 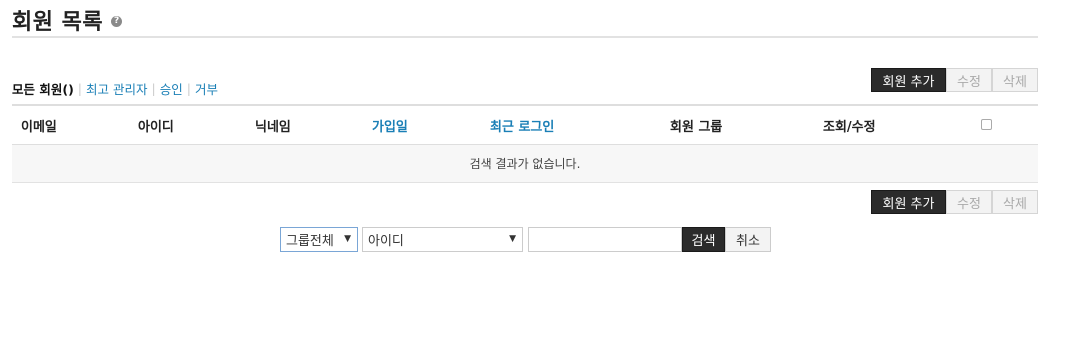 I want to click on page-header: 회원 목록 ?, so click(x=67, y=20).